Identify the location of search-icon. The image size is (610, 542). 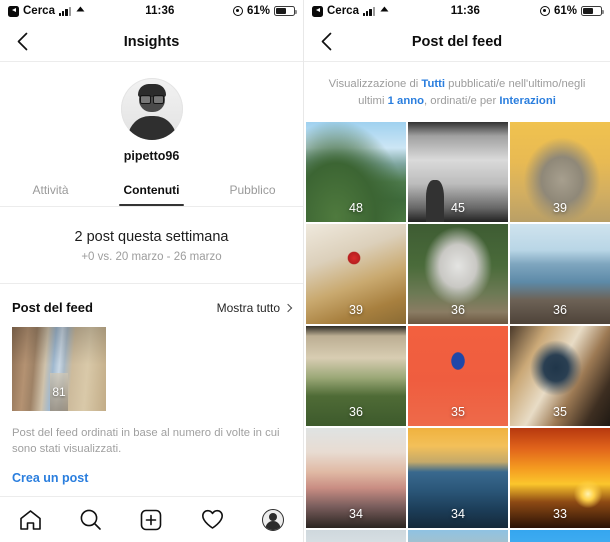
(91, 519).